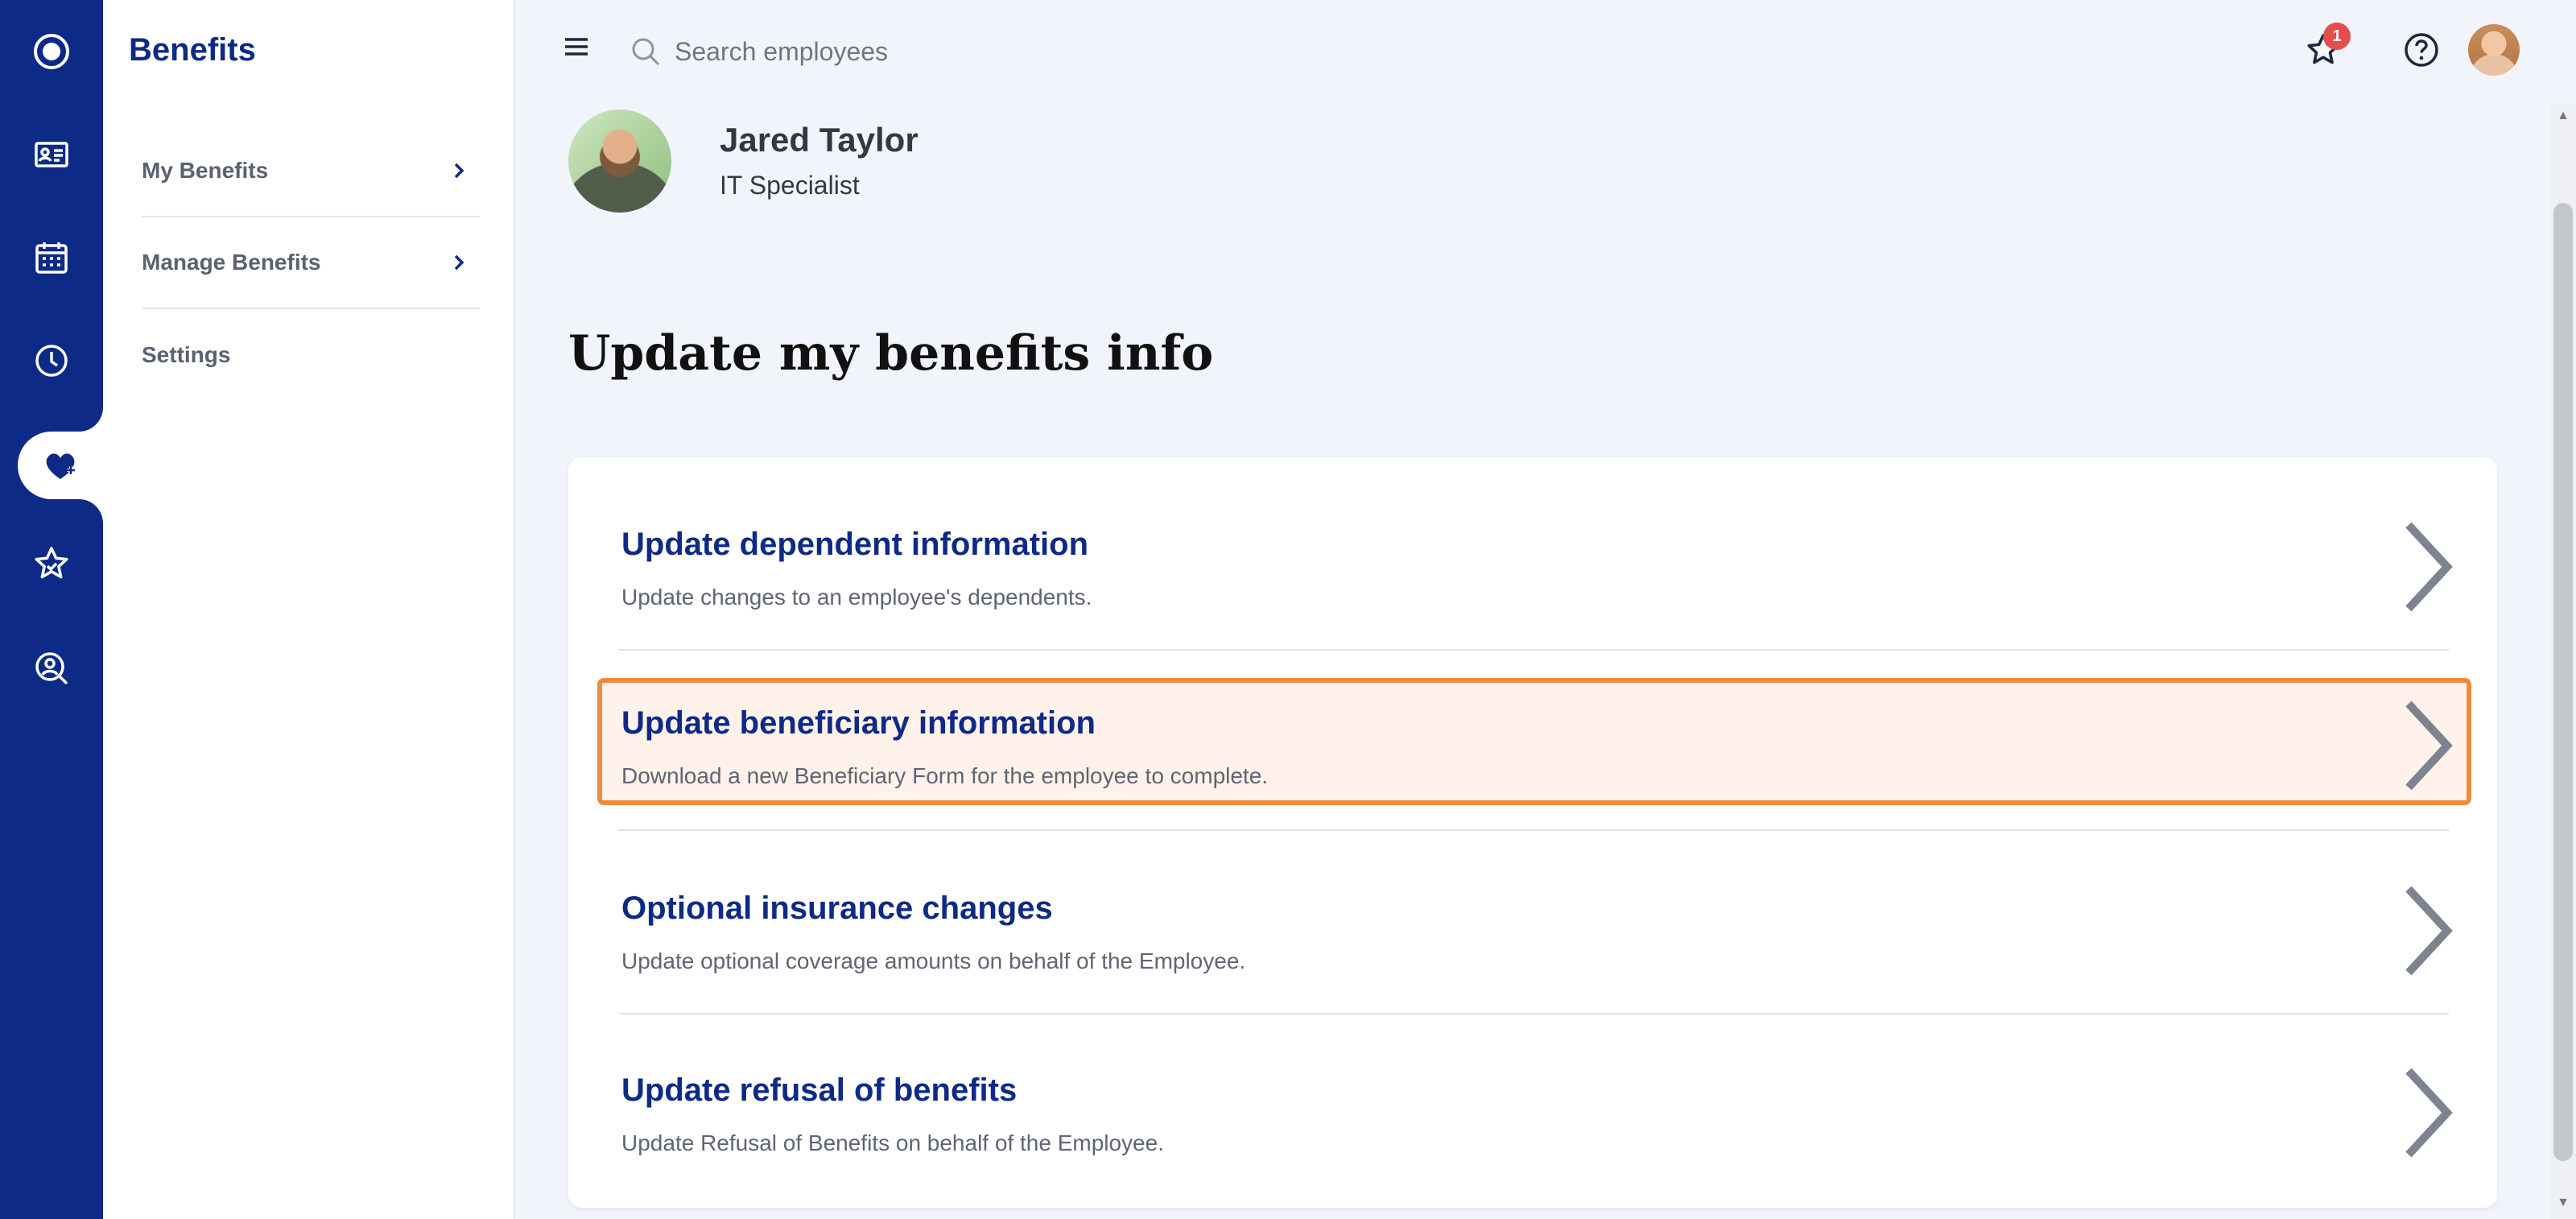 This screenshot has width=2576, height=1219. Describe the element at coordinates (854, 544) in the screenshot. I see `option-title: Update dependent information` at that location.